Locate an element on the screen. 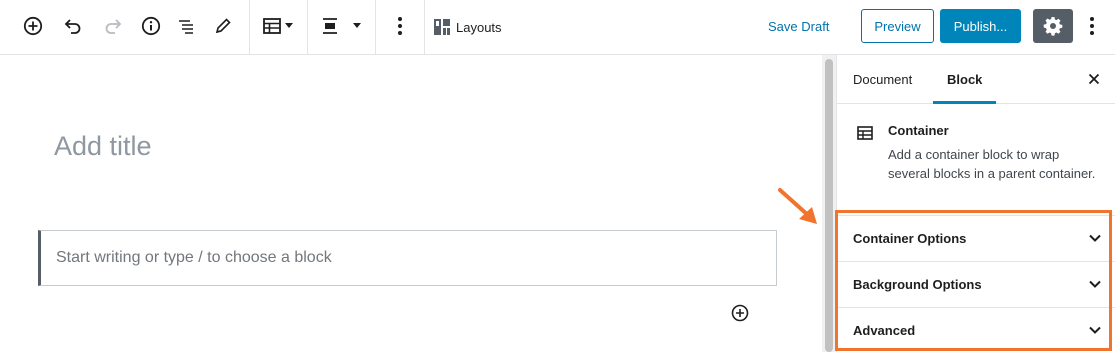 Image resolution: width=1115 pixels, height=352 pixels. layouts-label: Layouts is located at coordinates (479, 27).